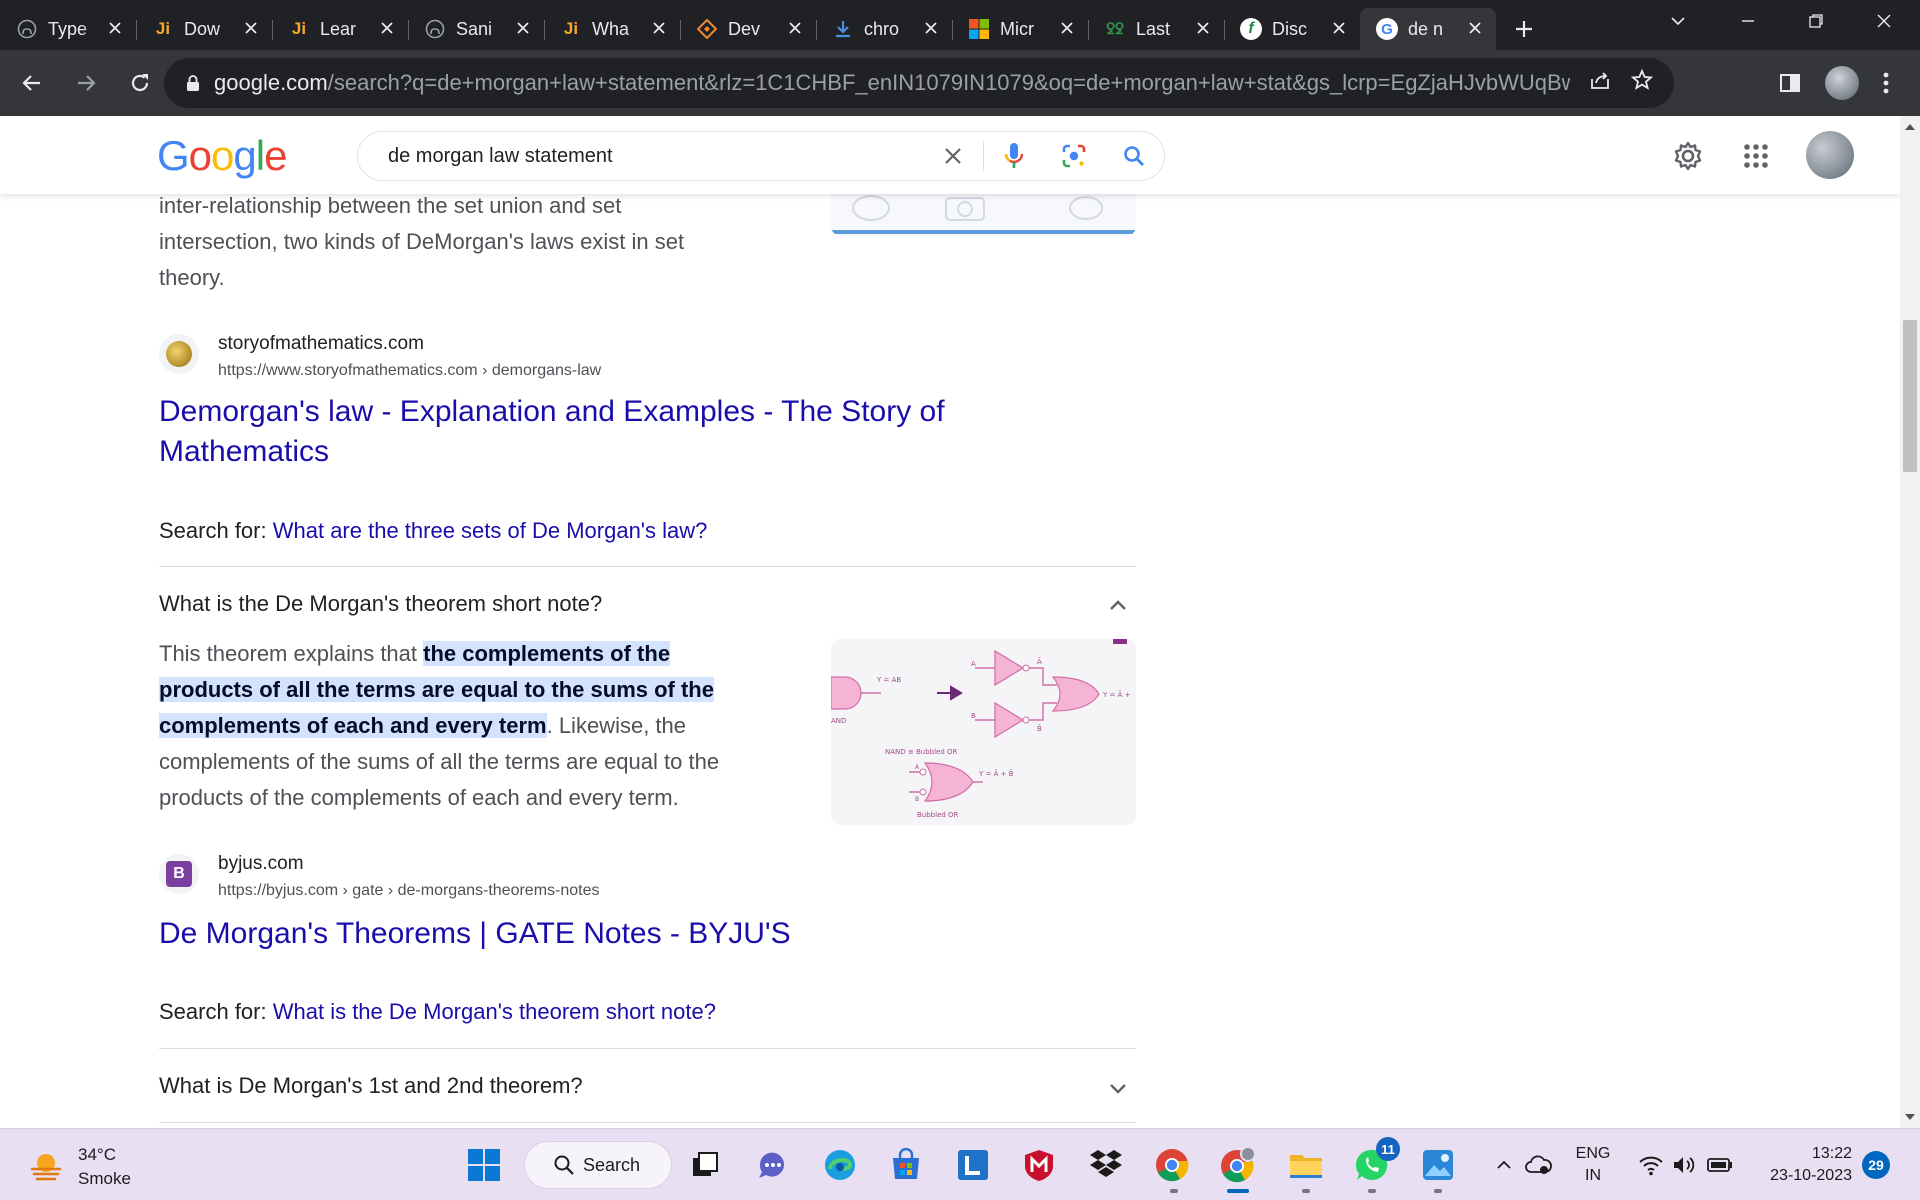 Image resolution: width=1920 pixels, height=1200 pixels. Describe the element at coordinates (1688, 156) in the screenshot. I see `settings-gear-icon` at that location.